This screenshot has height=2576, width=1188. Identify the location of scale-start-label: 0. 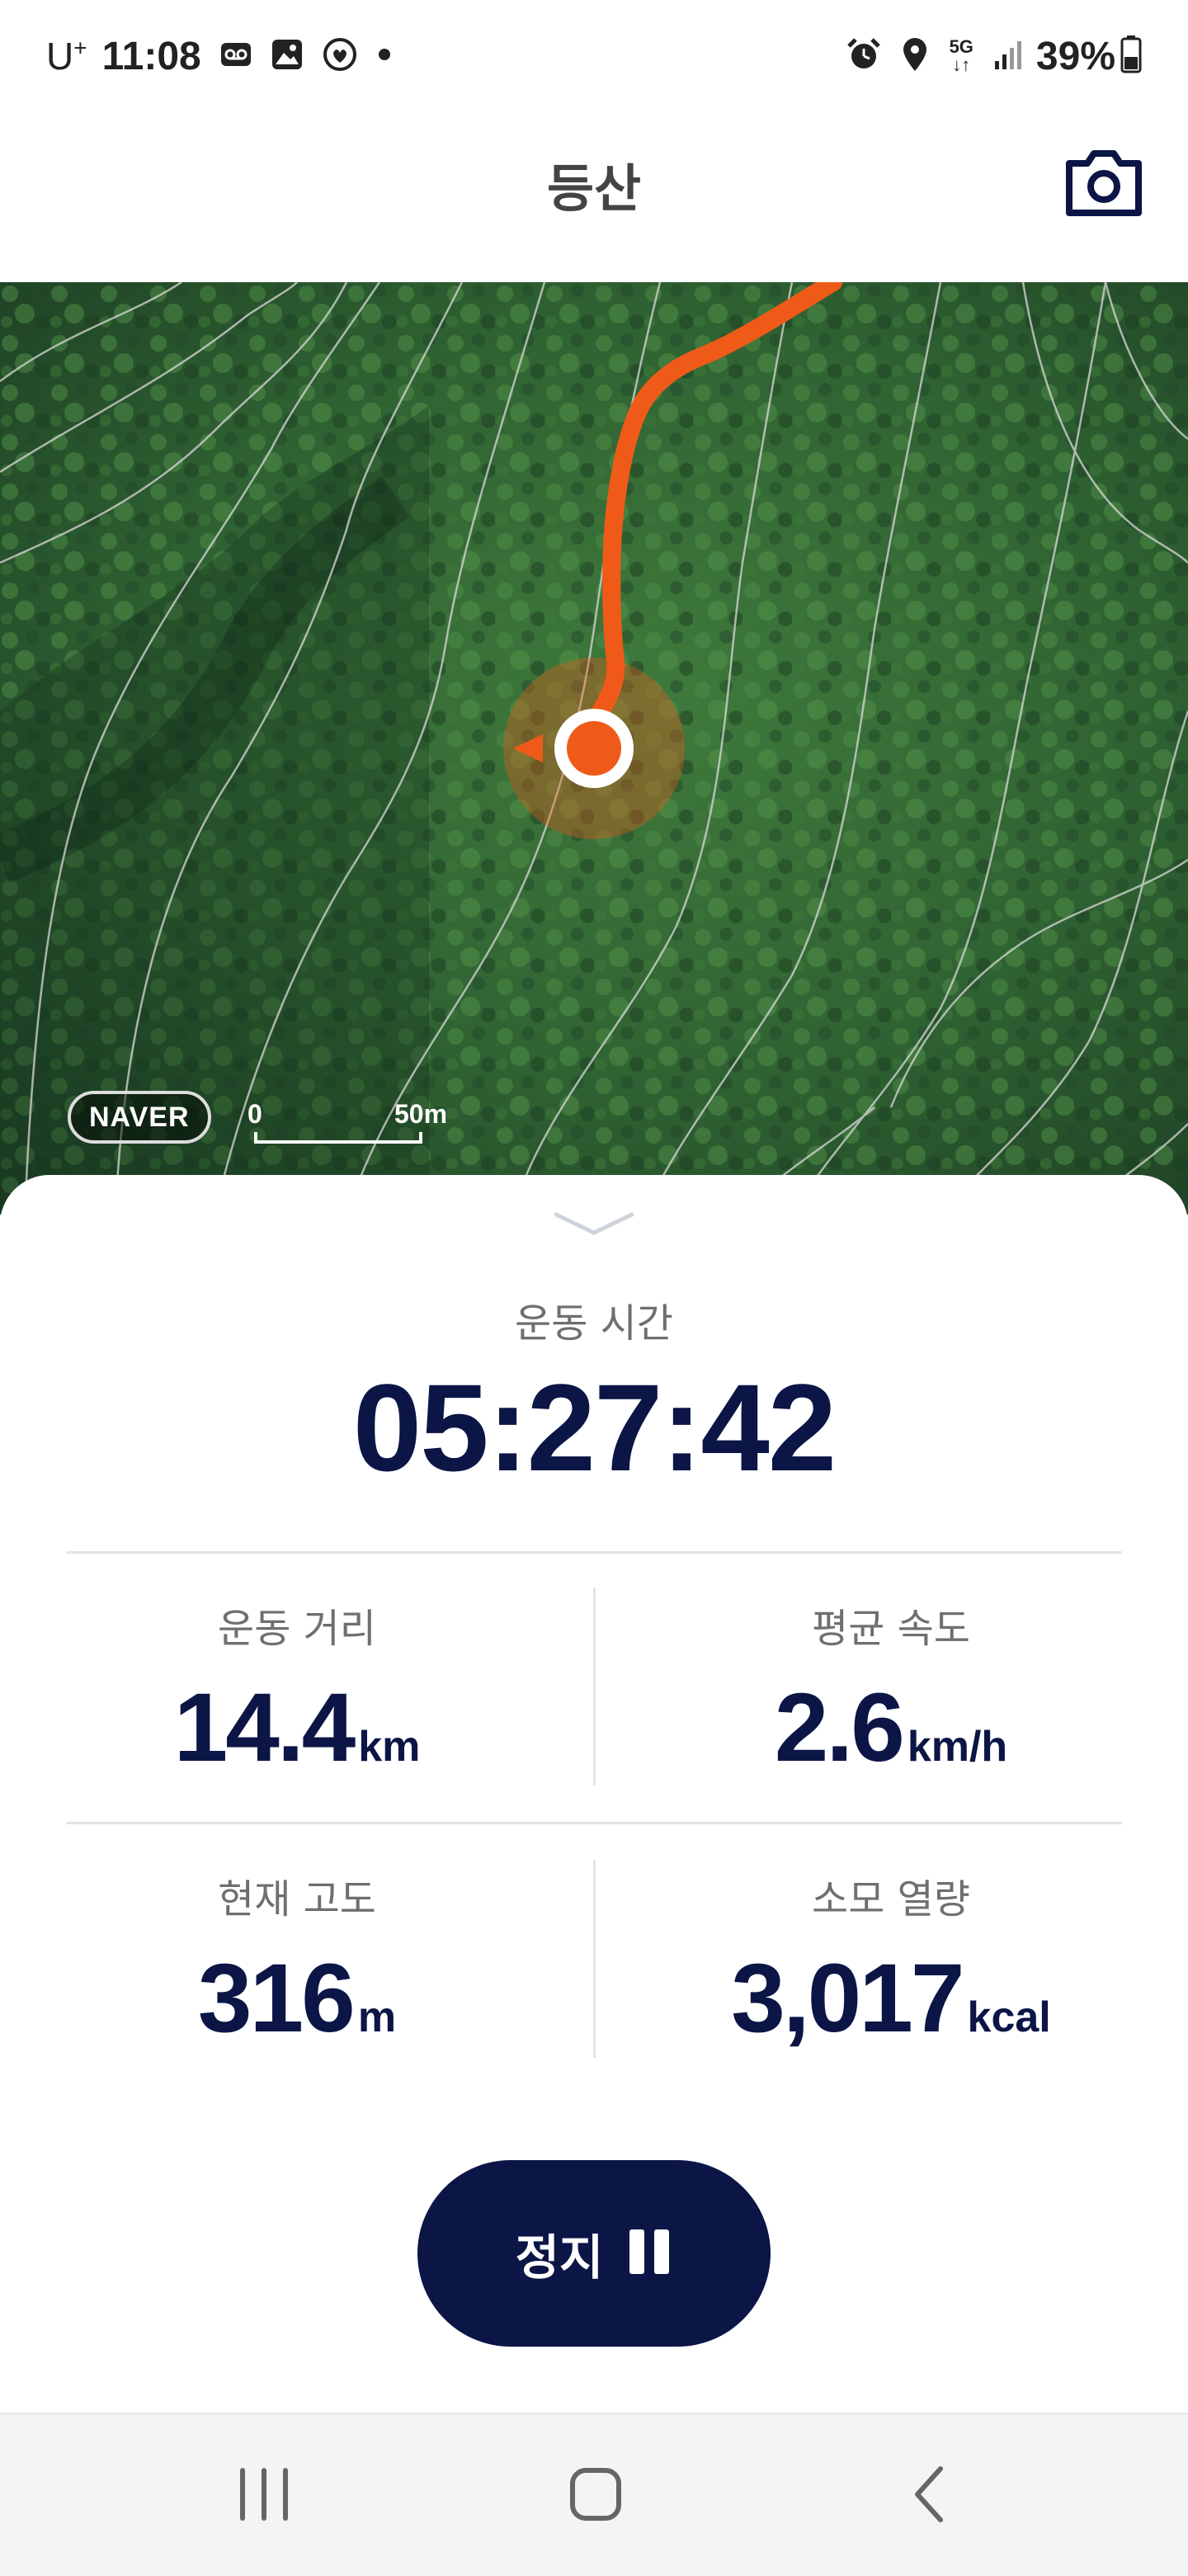
(255, 1114).